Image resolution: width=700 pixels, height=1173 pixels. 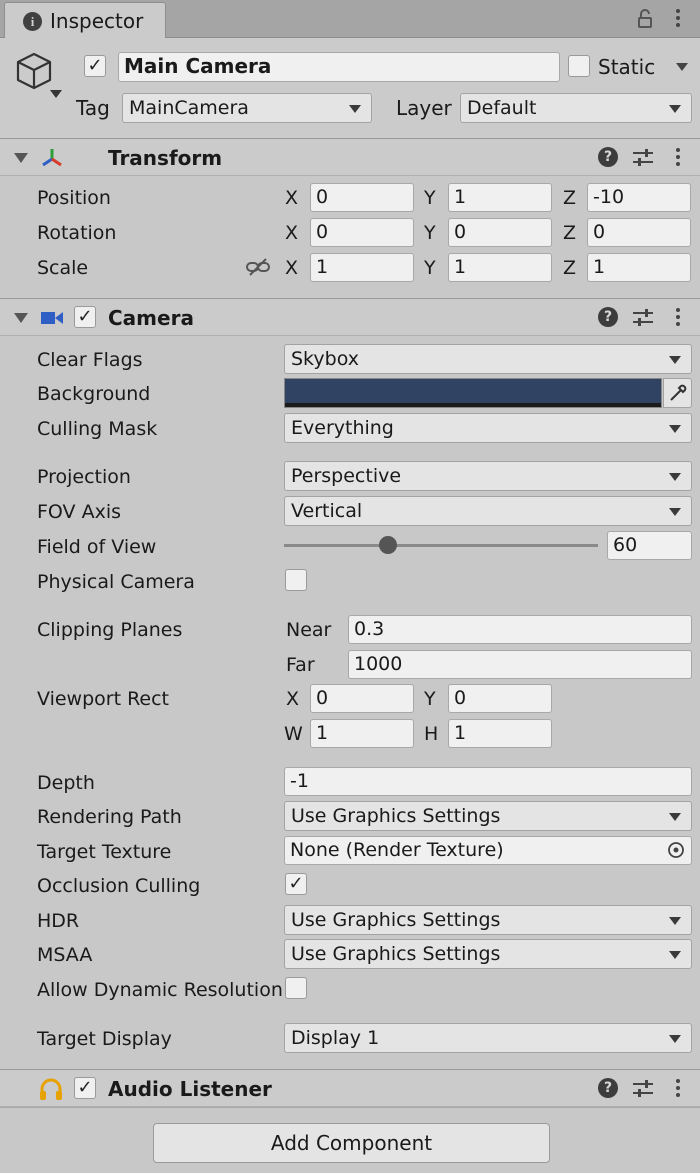 I want to click on fov-slider-thumb, so click(x=387, y=545).